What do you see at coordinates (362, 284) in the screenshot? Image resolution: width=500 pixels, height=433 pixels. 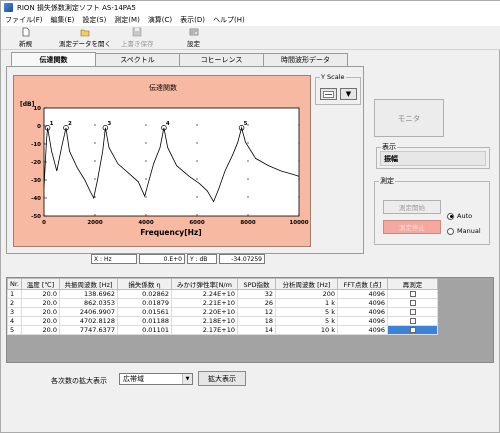 I see `col-fft-points: FFT点数 [点]` at bounding box center [362, 284].